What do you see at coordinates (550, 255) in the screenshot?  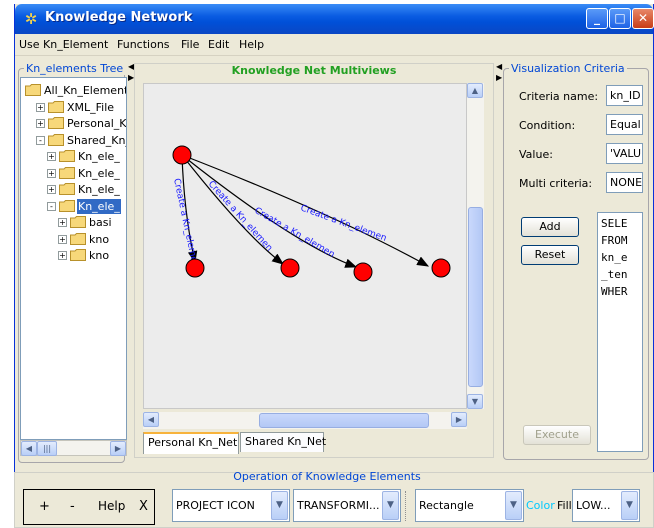 I see `reset-button: Reset` at bounding box center [550, 255].